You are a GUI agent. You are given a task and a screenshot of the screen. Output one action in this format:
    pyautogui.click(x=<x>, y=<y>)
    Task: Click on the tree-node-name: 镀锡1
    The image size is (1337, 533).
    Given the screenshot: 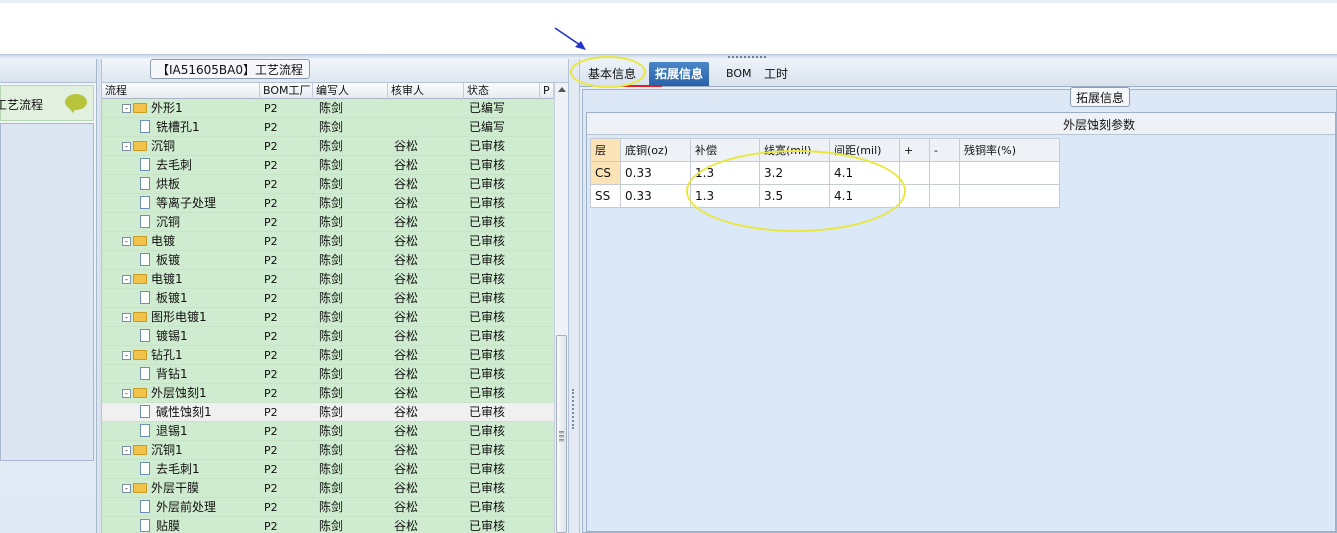 What is the action you would take?
    pyautogui.click(x=180, y=336)
    